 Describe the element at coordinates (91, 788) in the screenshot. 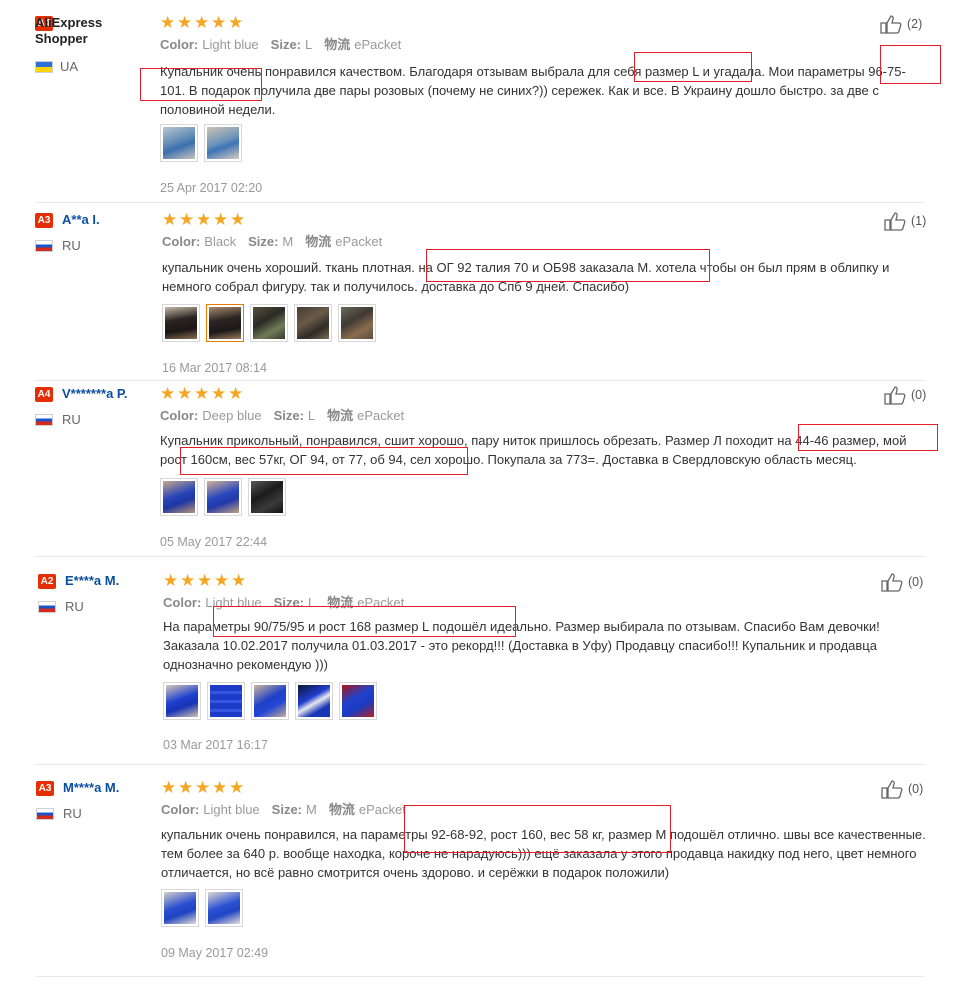

I see `reviewer-name: M****a M.` at that location.